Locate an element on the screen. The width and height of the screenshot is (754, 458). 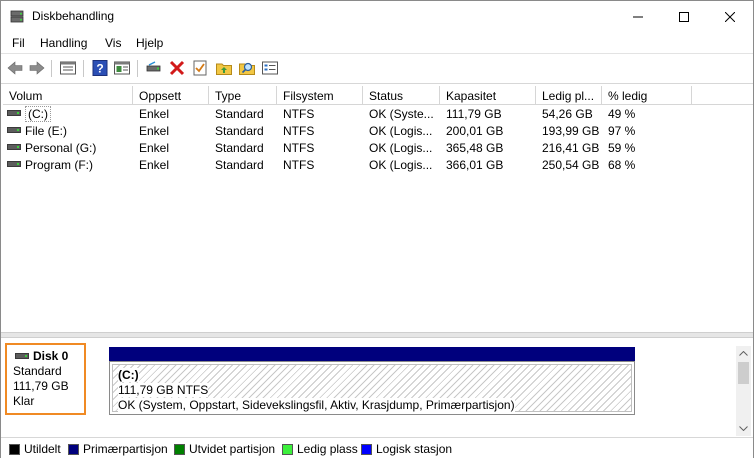
legend-item-extended: Utvidet partisjon is located at coordinates (224, 449).